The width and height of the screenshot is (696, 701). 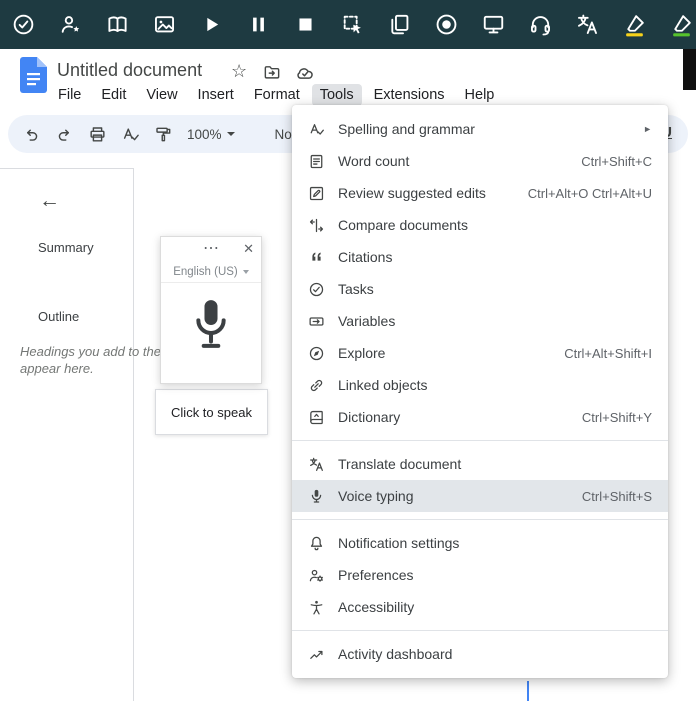 What do you see at coordinates (316, 353) in the screenshot?
I see `explore-icon` at bounding box center [316, 353].